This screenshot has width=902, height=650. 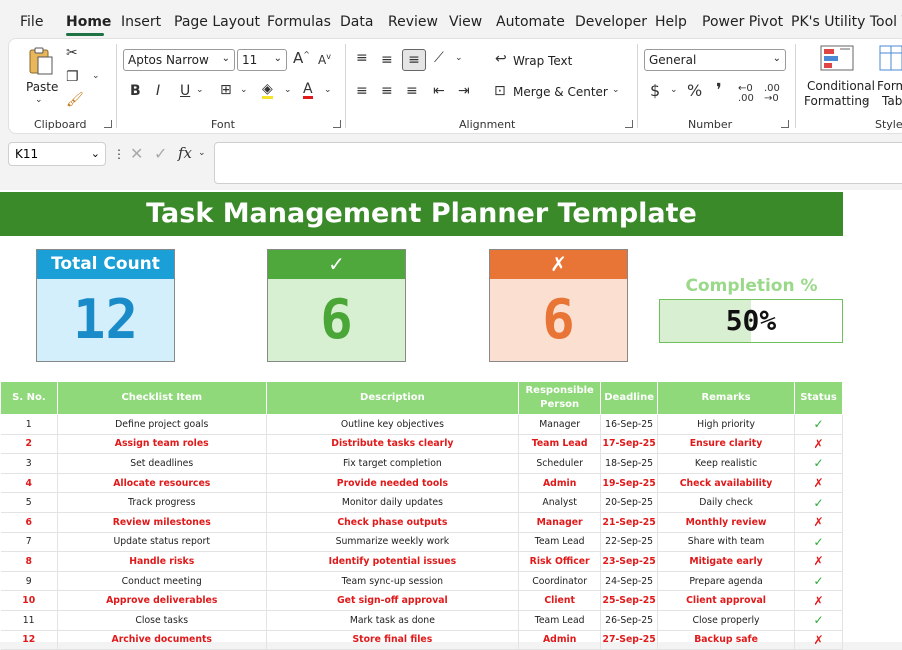 I want to click on menu-power-pivot: Power Pivot, so click(x=742, y=22).